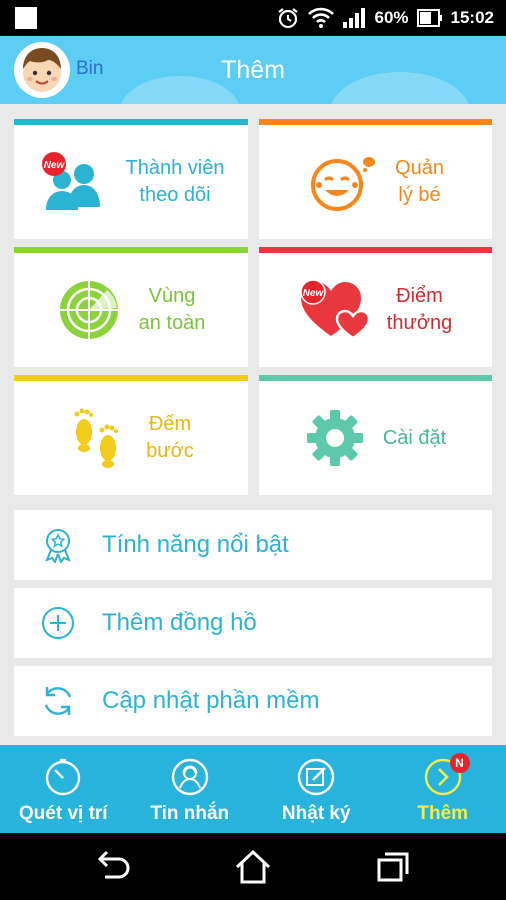  What do you see at coordinates (472, 17) in the screenshot?
I see `clock: 15:02` at bounding box center [472, 17].